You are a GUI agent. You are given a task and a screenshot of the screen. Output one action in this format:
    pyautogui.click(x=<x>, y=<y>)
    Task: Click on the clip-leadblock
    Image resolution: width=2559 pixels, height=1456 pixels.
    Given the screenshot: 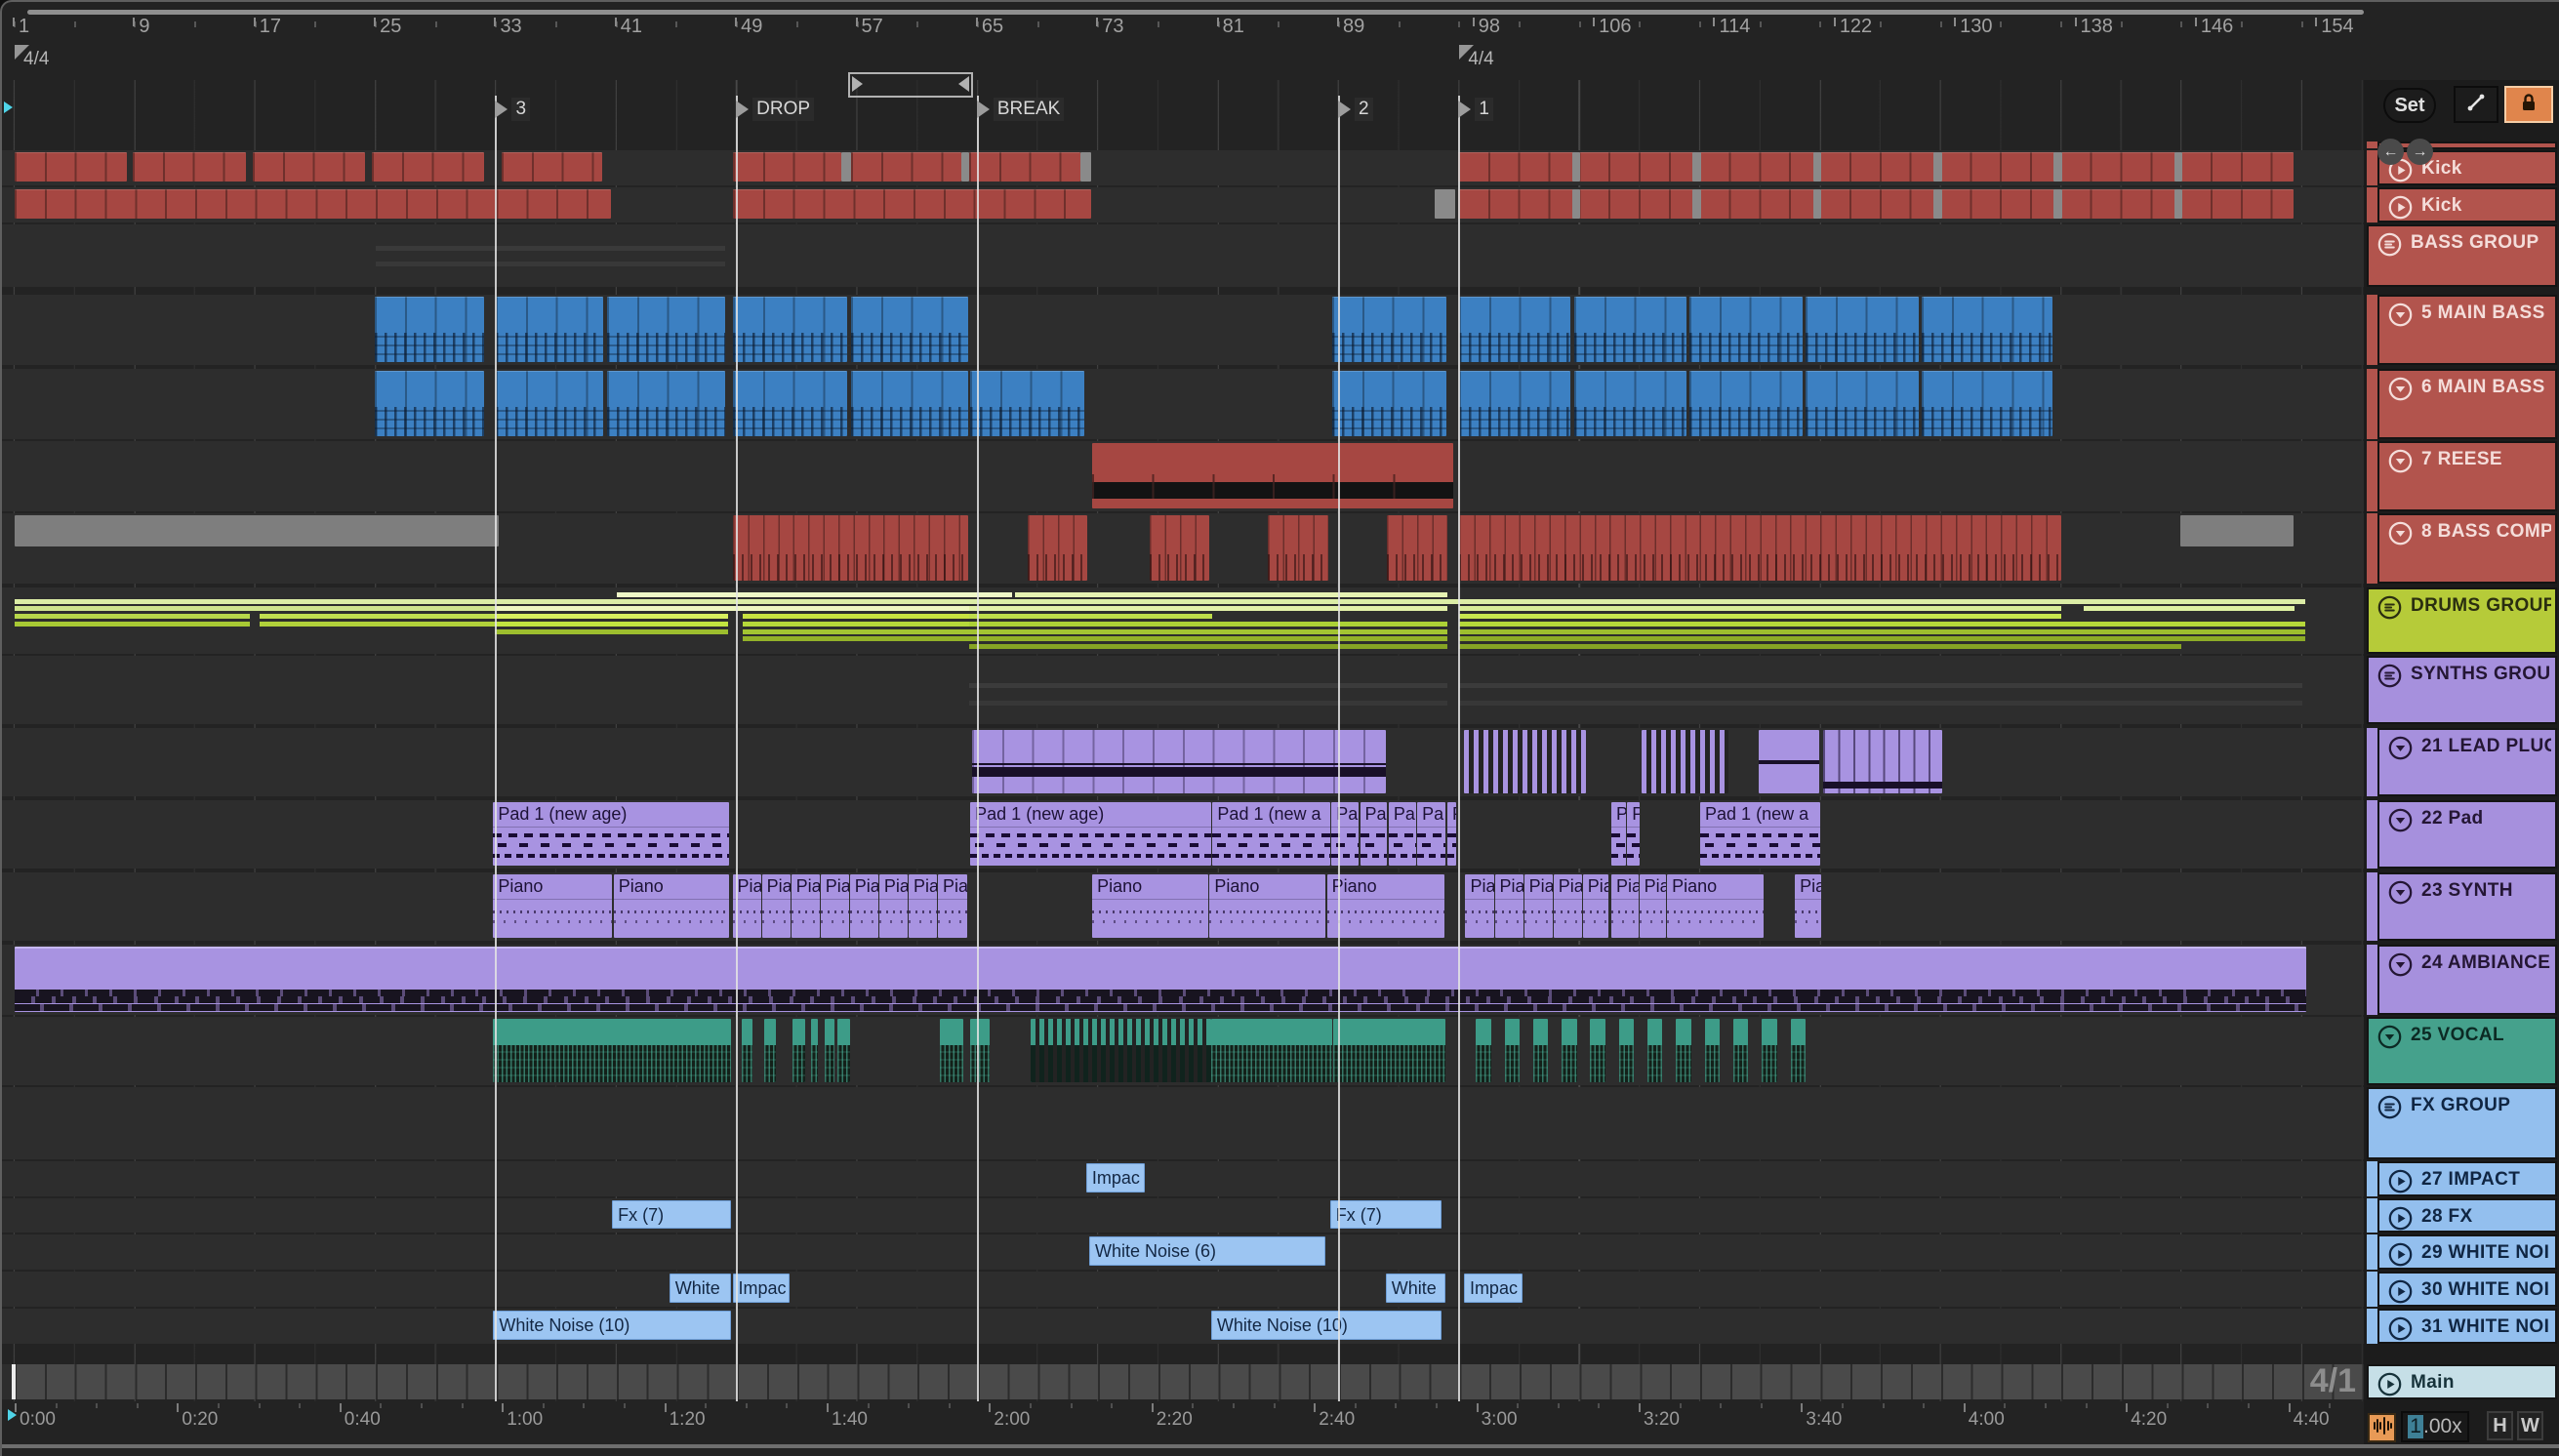 What is the action you would take?
    pyautogui.click(x=1789, y=761)
    